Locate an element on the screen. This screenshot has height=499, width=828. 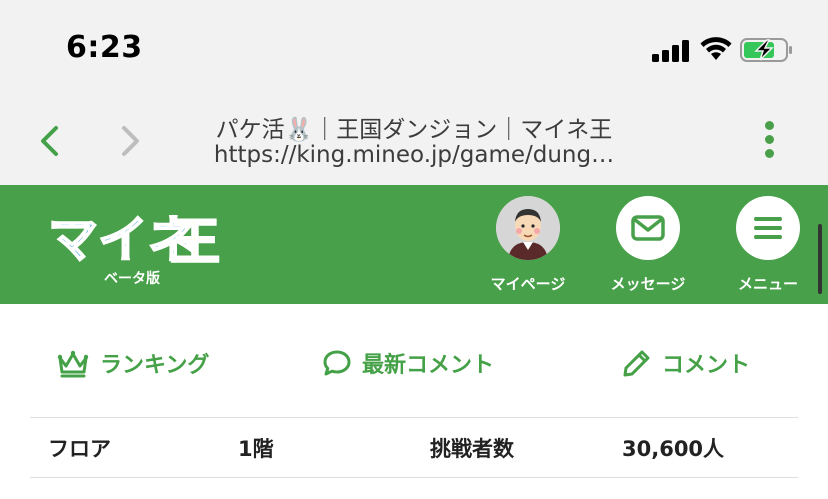
pencil-icon is located at coordinates (636, 363).